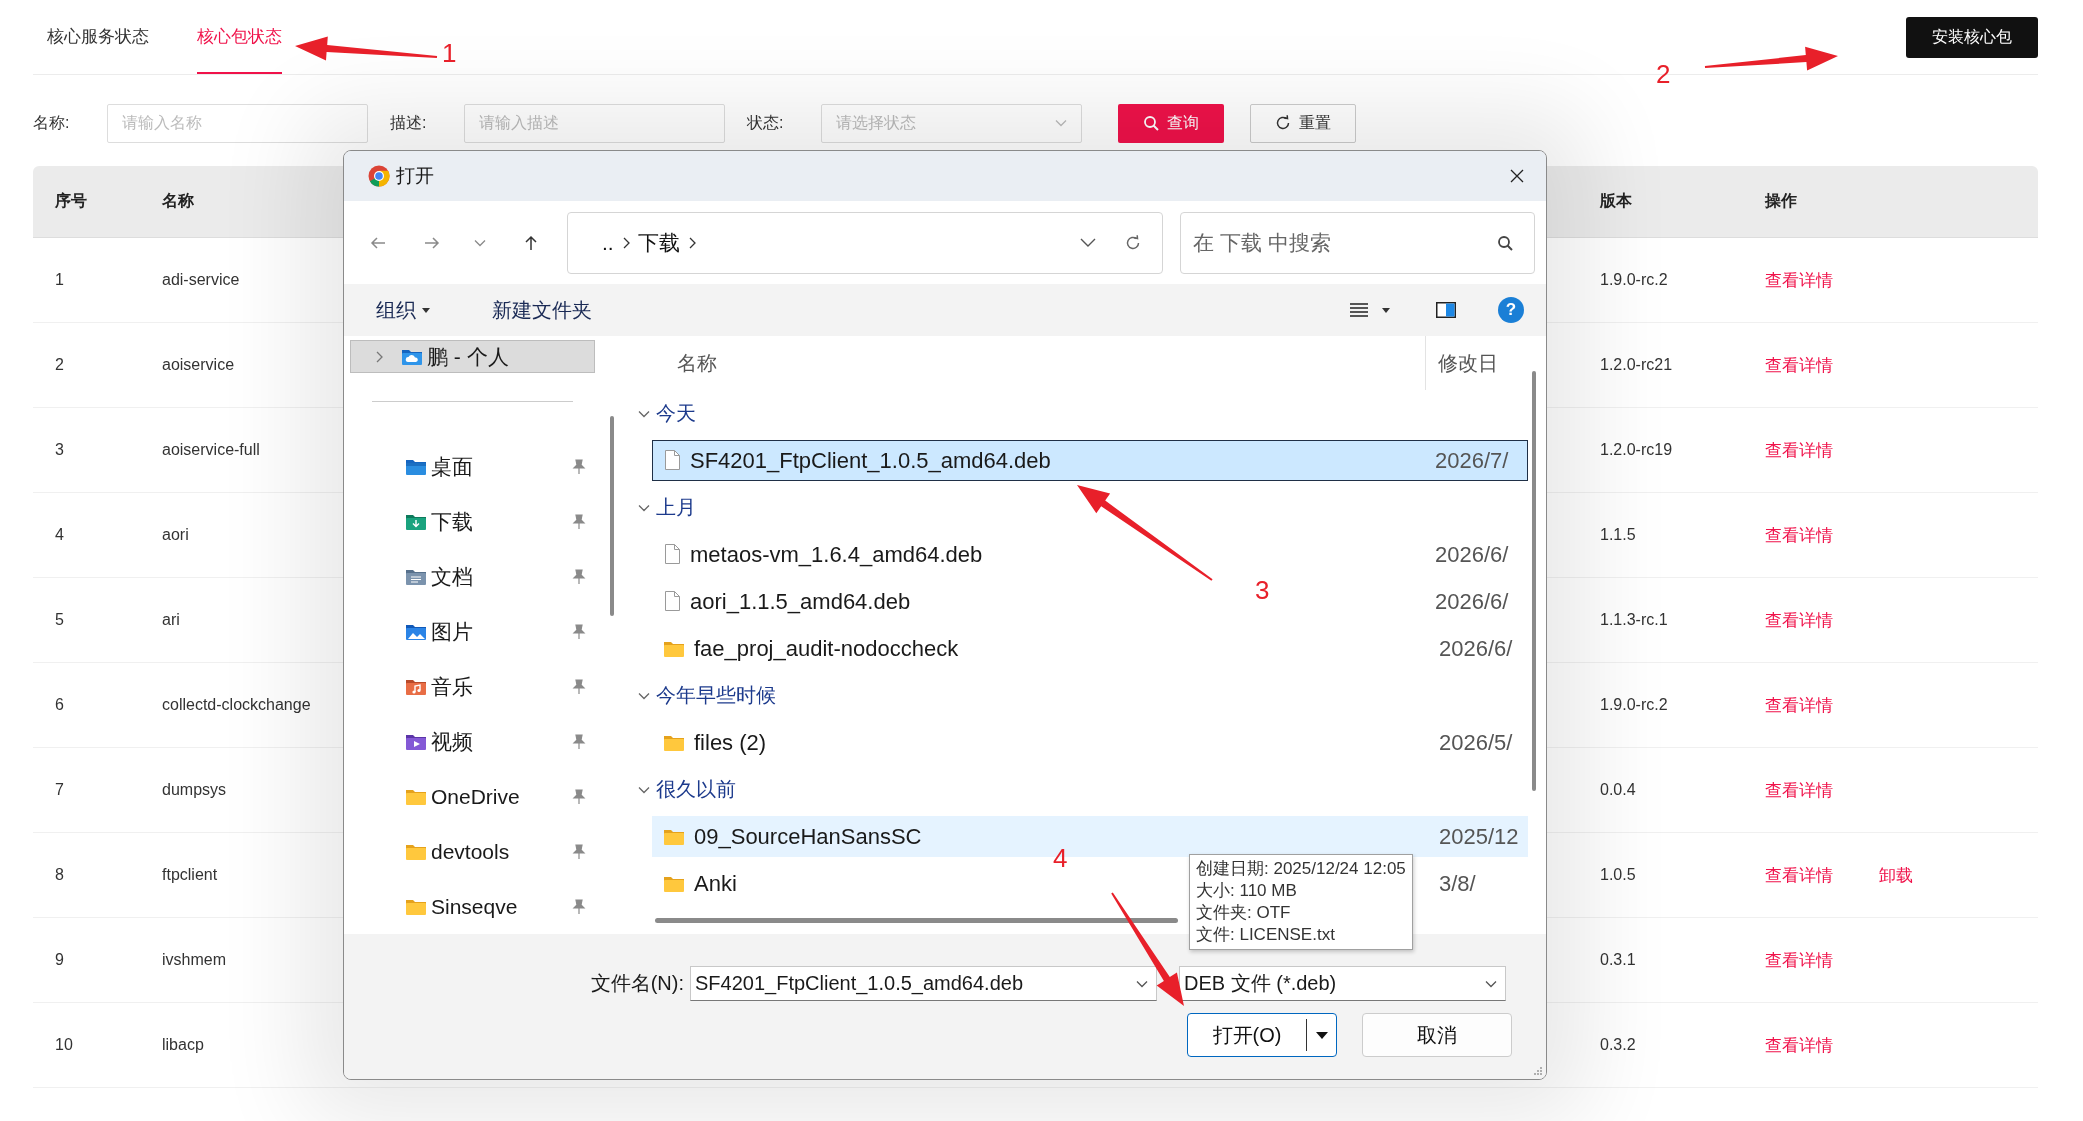 The height and width of the screenshot is (1121, 2083). I want to click on download-folder-icon, so click(416, 521).